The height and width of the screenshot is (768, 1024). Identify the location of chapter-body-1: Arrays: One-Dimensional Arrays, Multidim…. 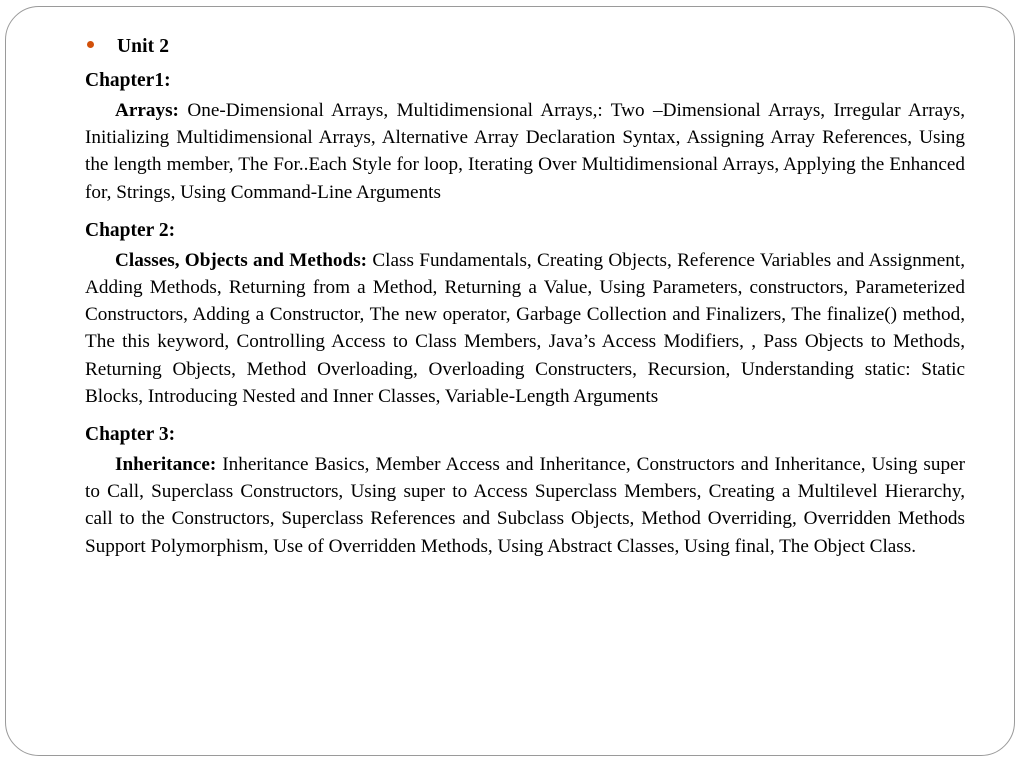
(525, 151).